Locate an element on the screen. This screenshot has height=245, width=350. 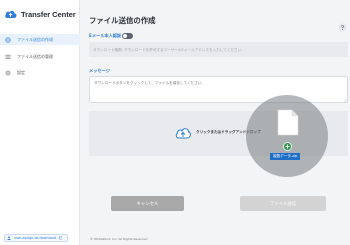
resize-grip-icon is located at coordinates (345, 100).